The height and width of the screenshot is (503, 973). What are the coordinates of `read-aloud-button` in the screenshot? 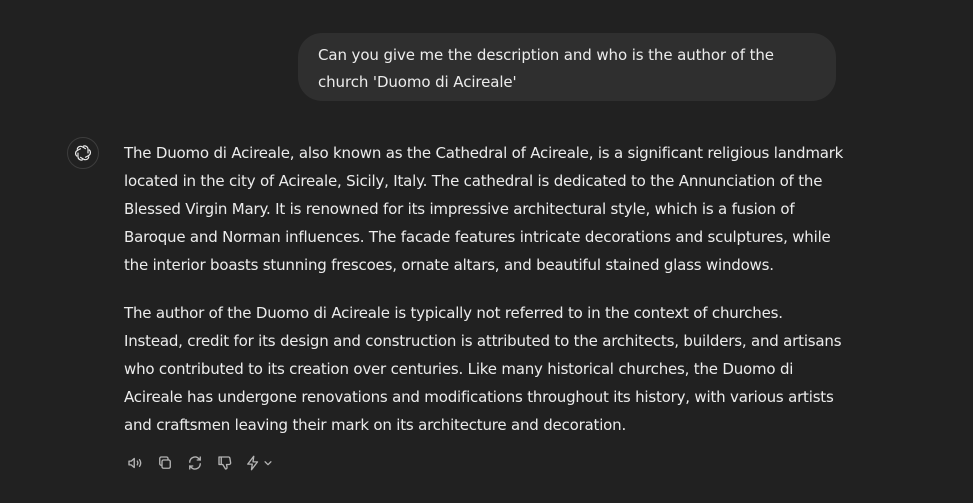 It's located at (135, 463).